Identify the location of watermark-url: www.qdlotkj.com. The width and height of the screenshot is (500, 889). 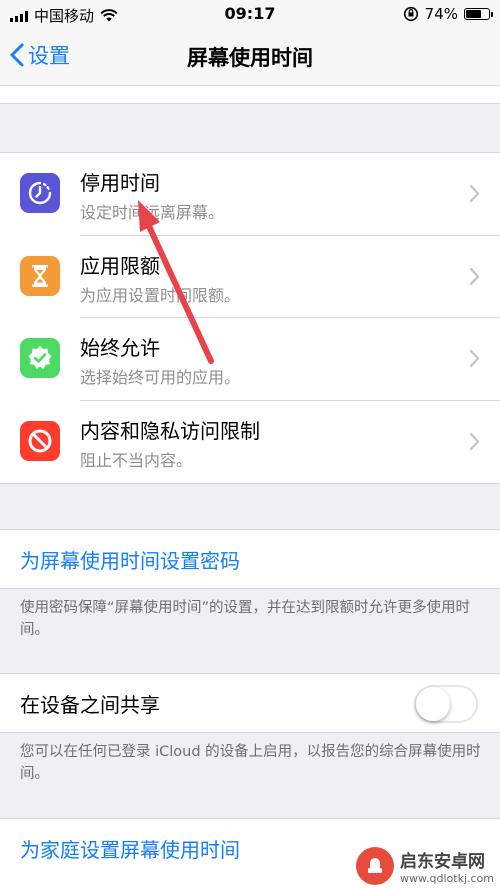
(447, 878).